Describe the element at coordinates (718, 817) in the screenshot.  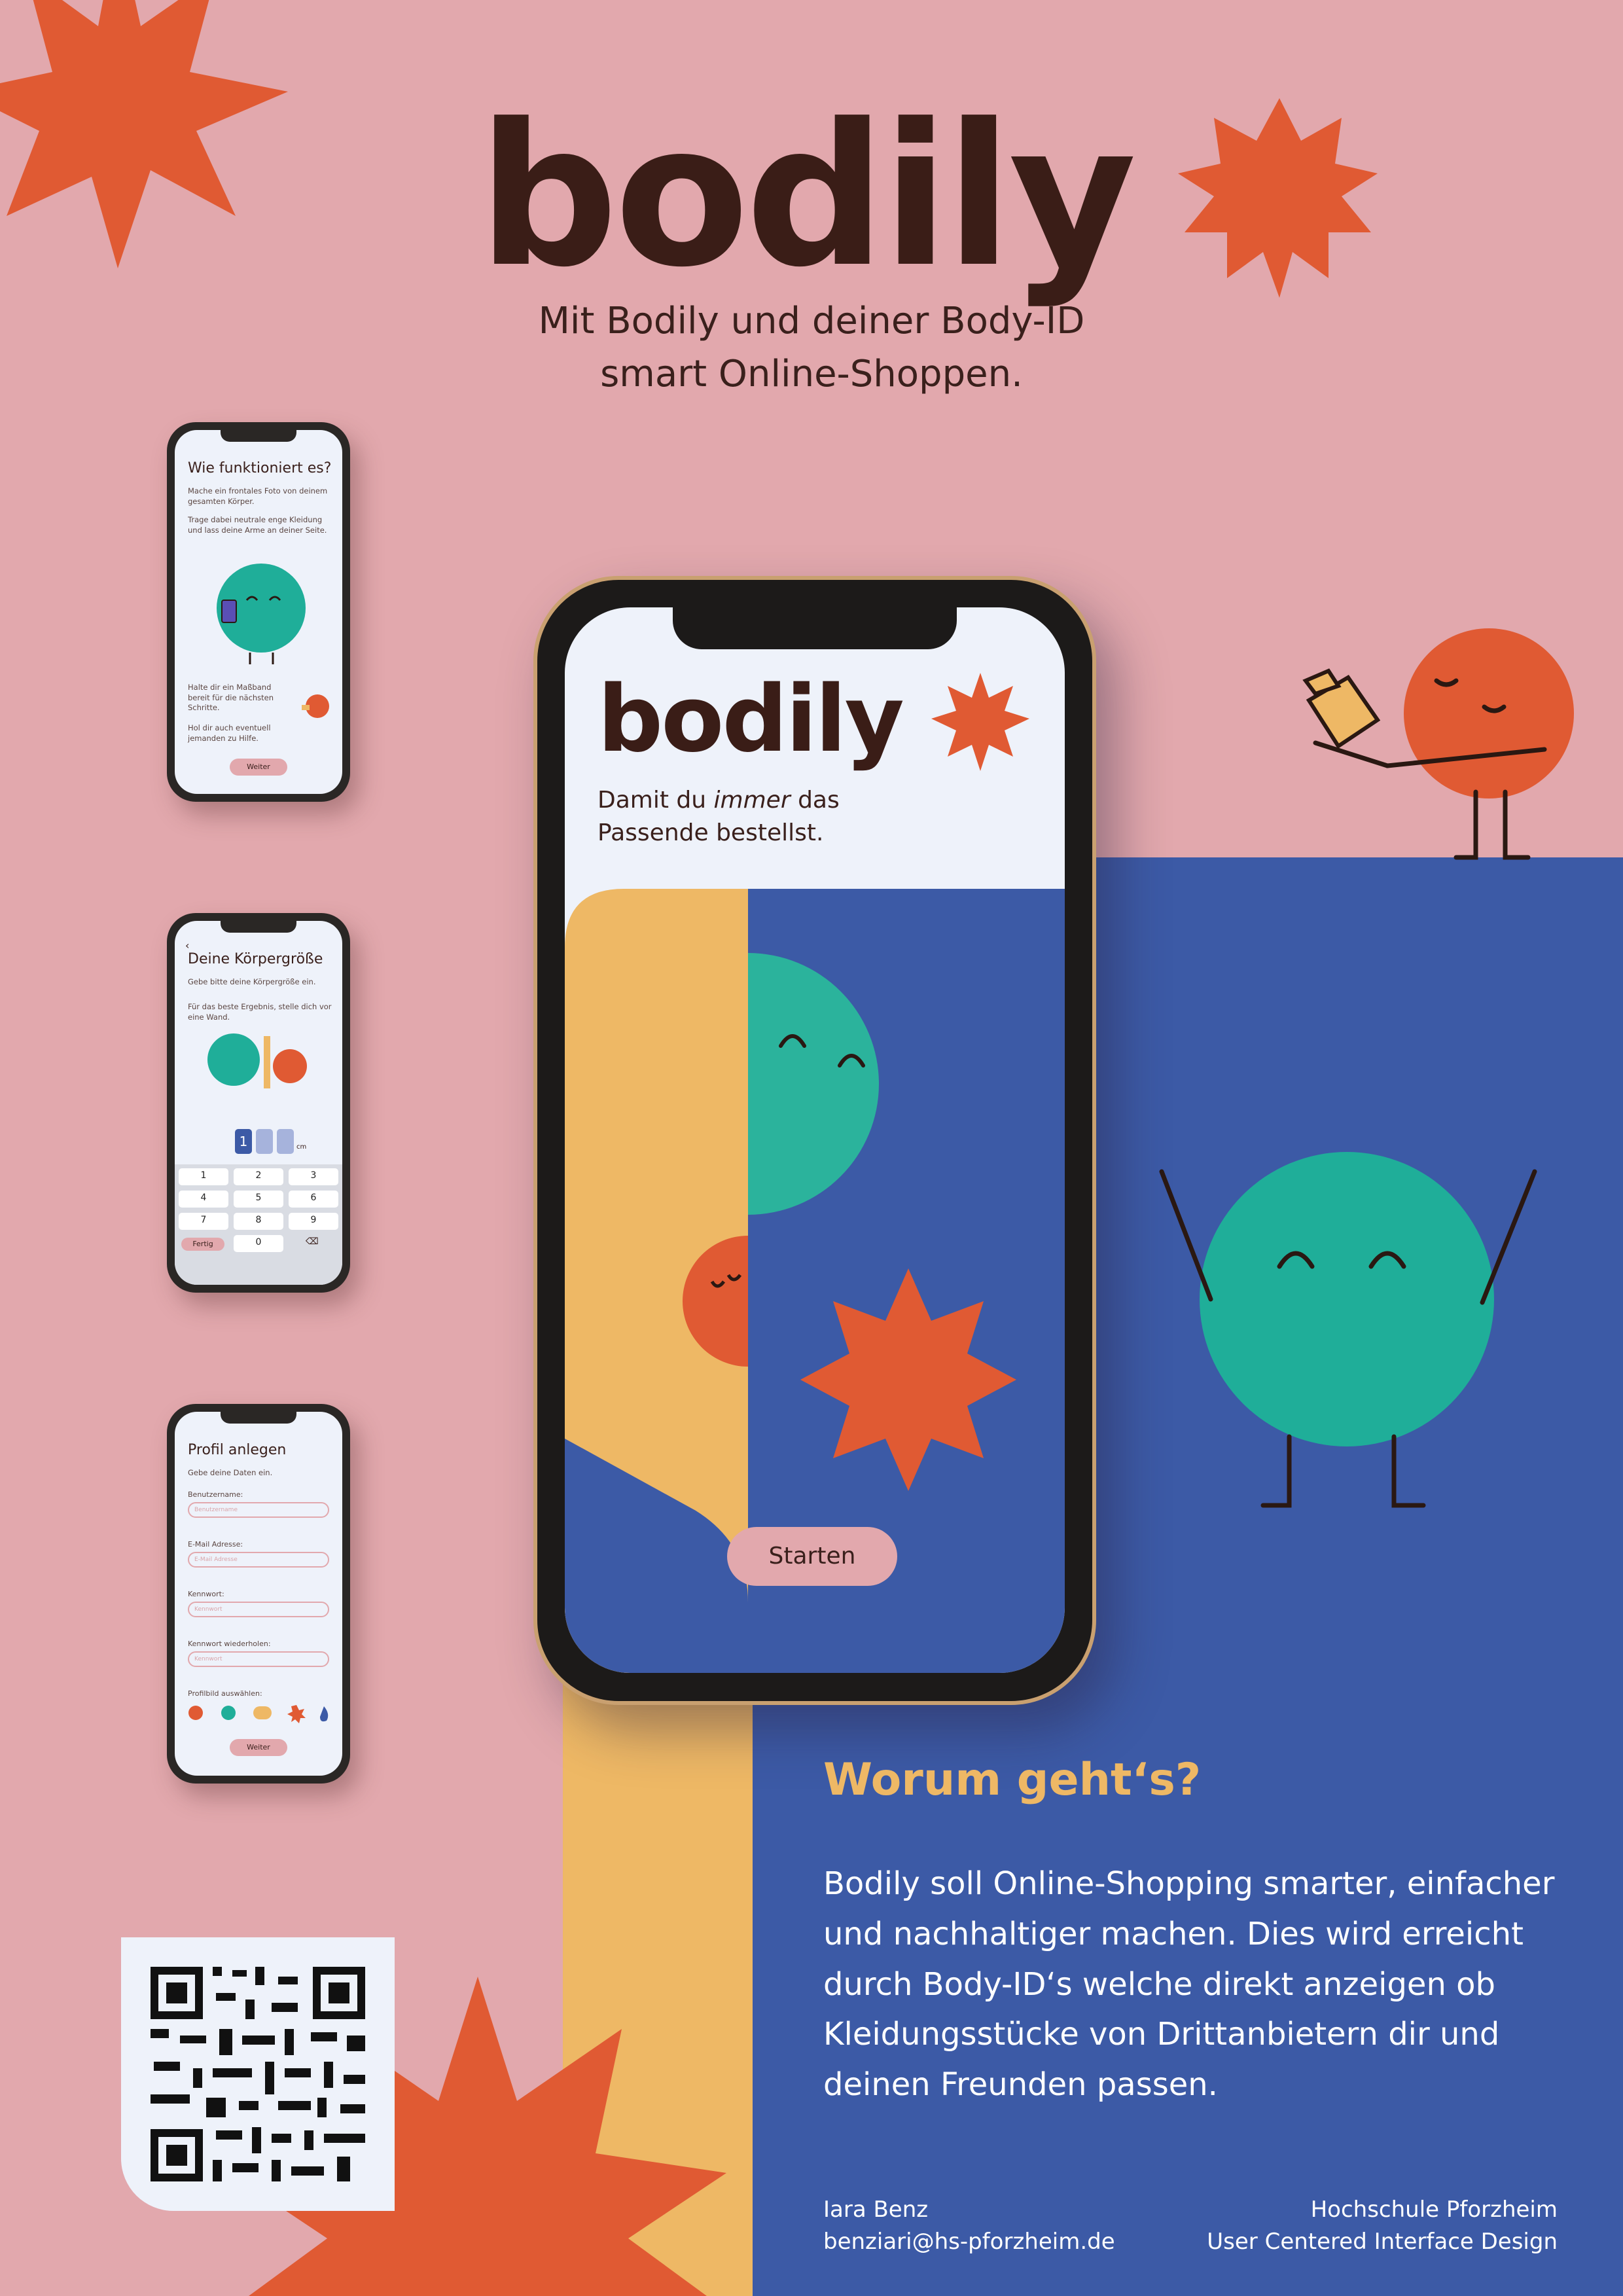
I see `app-subtitle: Damit du immer das Passende bestellst.` at that location.